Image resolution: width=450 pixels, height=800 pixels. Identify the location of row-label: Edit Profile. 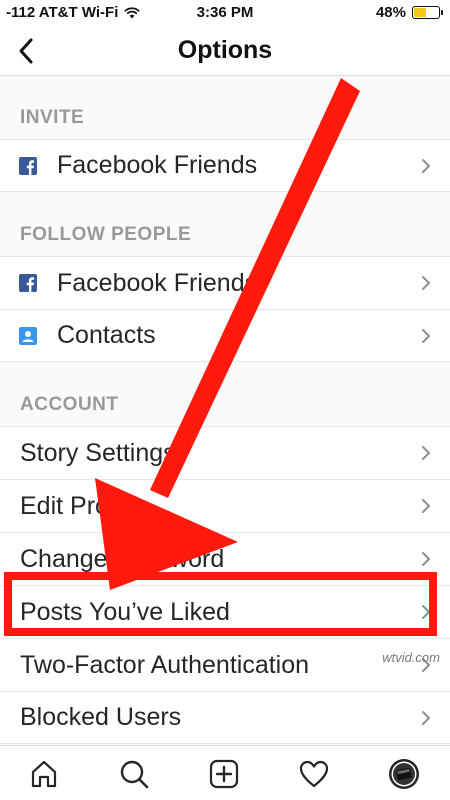
(80, 505).